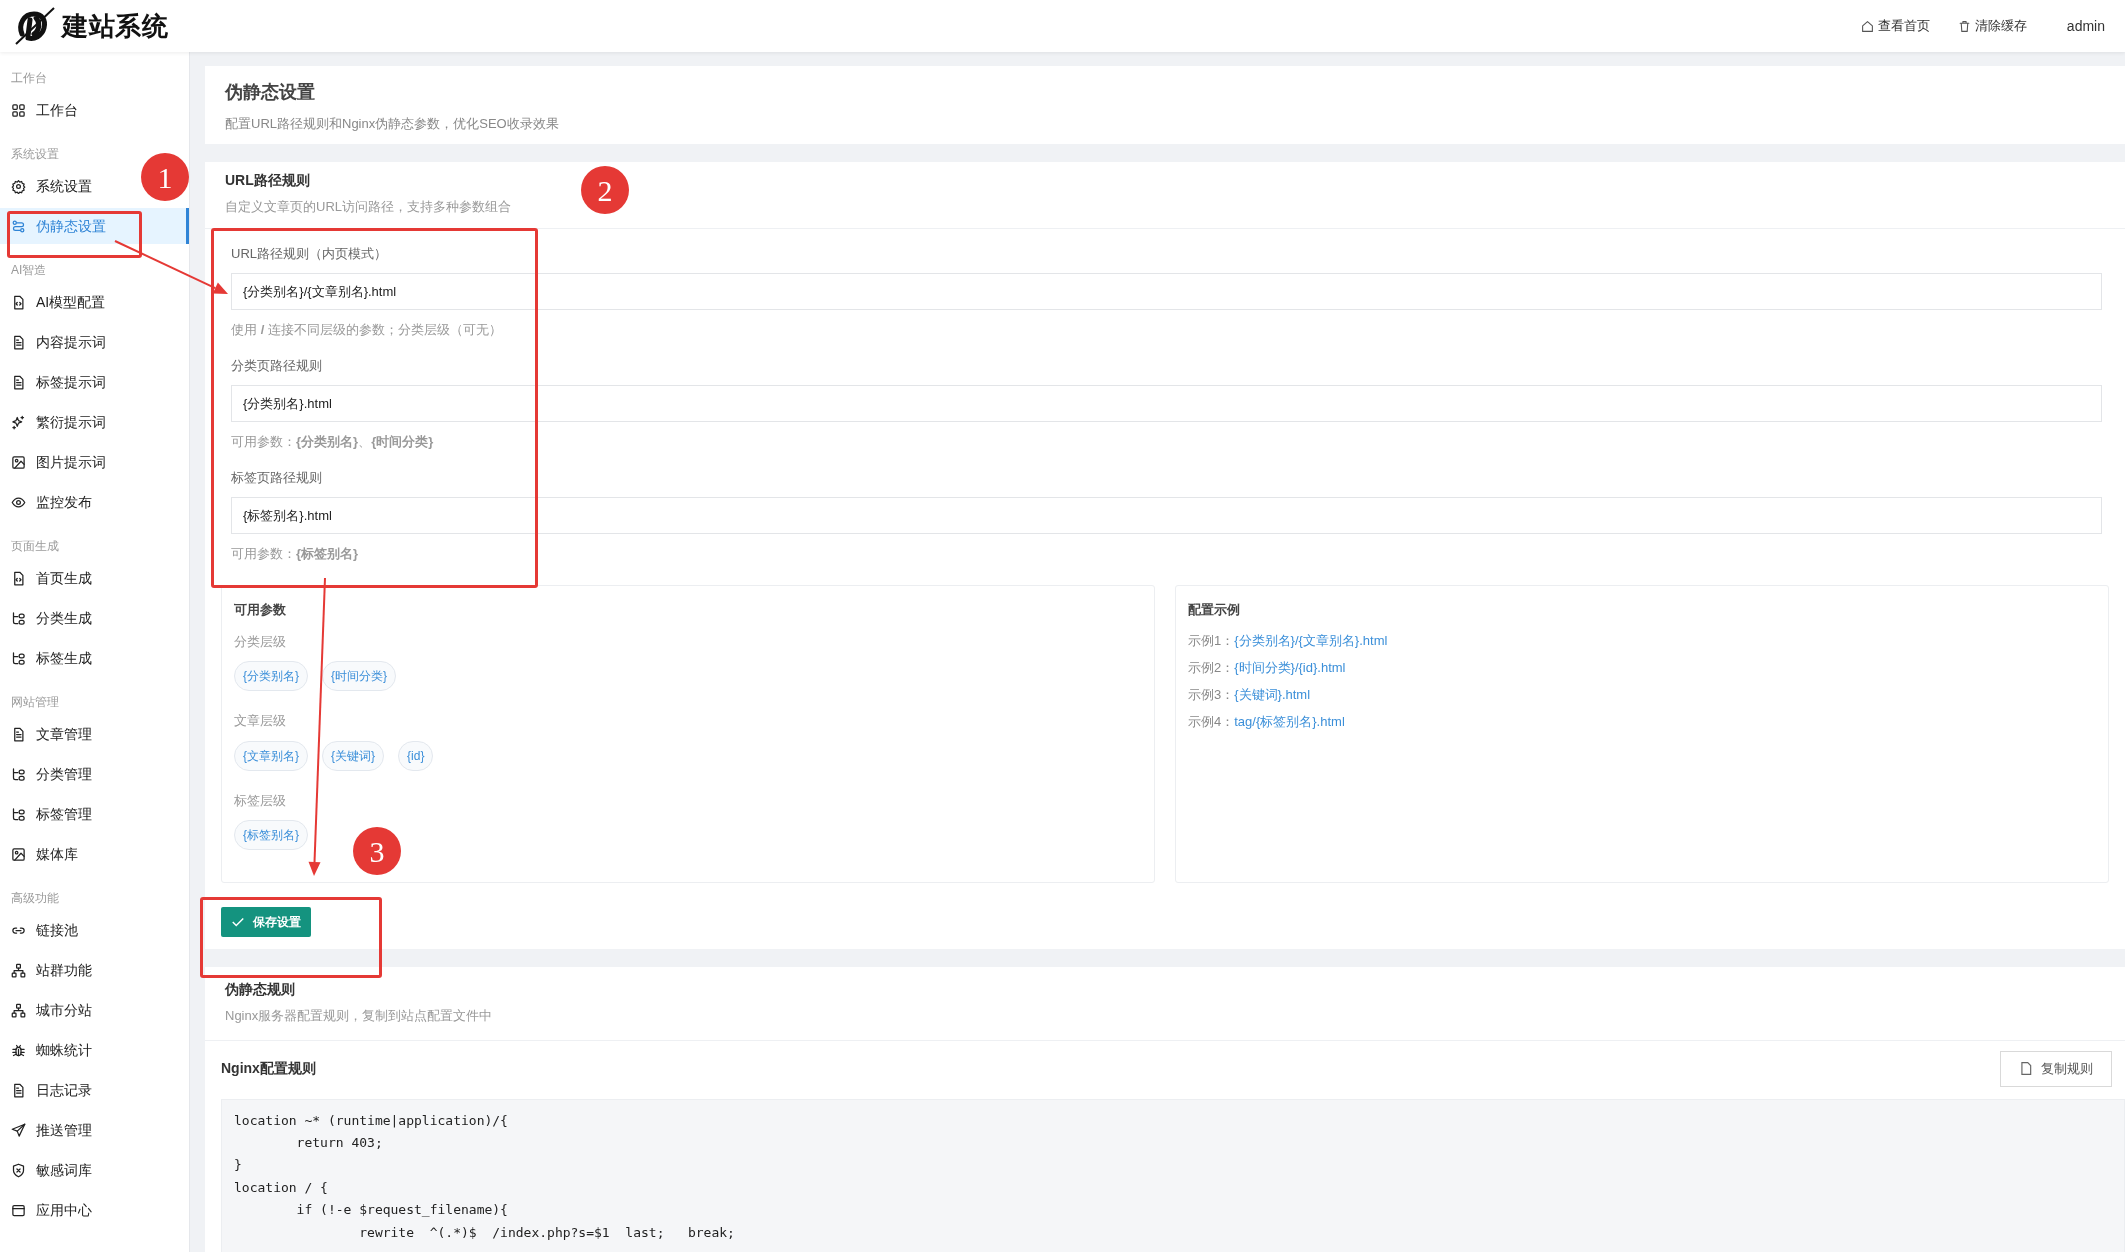 The width and height of the screenshot is (2125, 1252). I want to click on nav-link: 查看首页, so click(1895, 26).